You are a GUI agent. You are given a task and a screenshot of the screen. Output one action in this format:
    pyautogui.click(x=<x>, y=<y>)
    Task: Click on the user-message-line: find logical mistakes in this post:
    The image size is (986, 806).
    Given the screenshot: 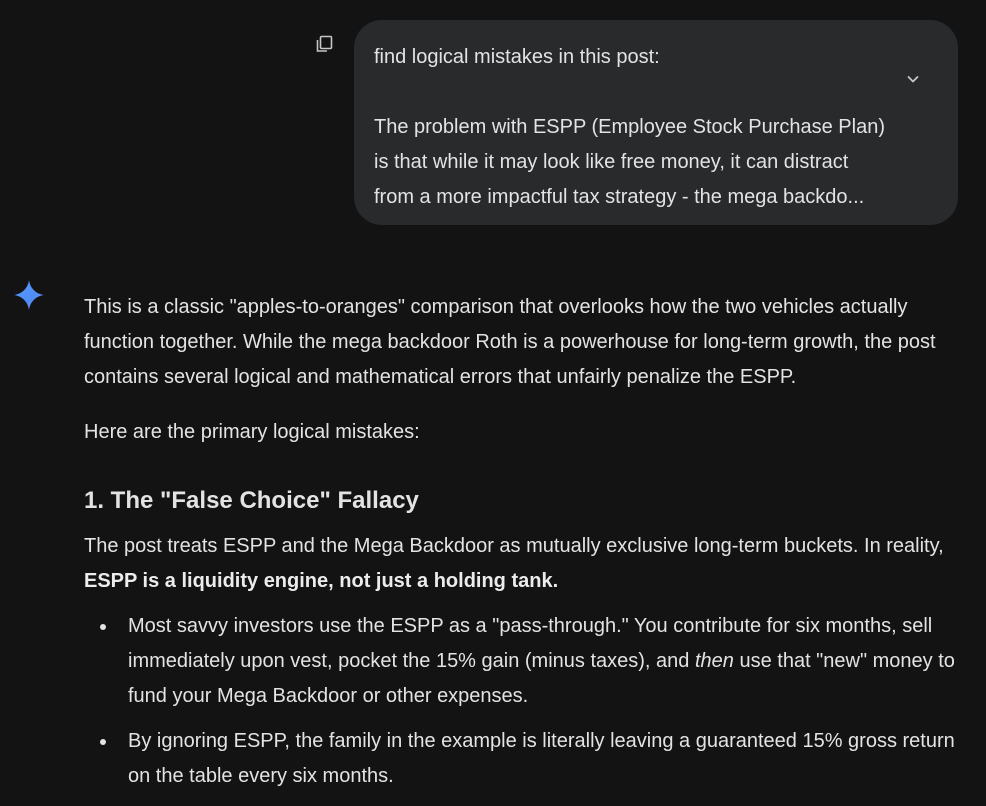 What is the action you would take?
    pyautogui.click(x=517, y=57)
    